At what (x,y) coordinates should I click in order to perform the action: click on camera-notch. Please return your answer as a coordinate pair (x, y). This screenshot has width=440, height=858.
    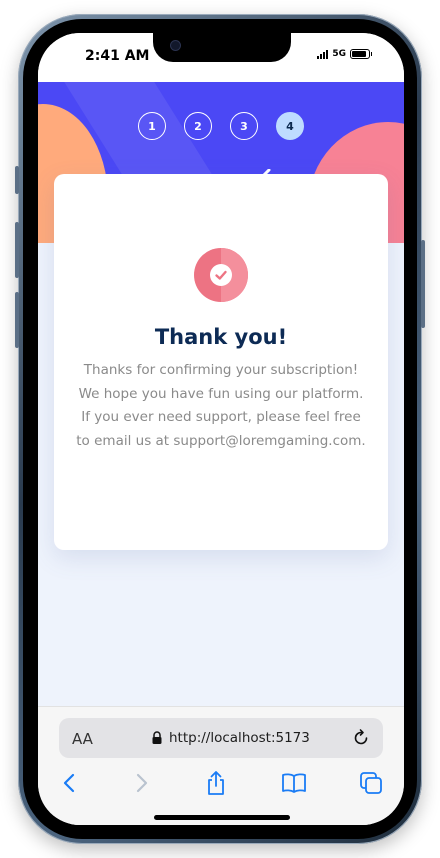
    Looking at the image, I should click on (222, 47).